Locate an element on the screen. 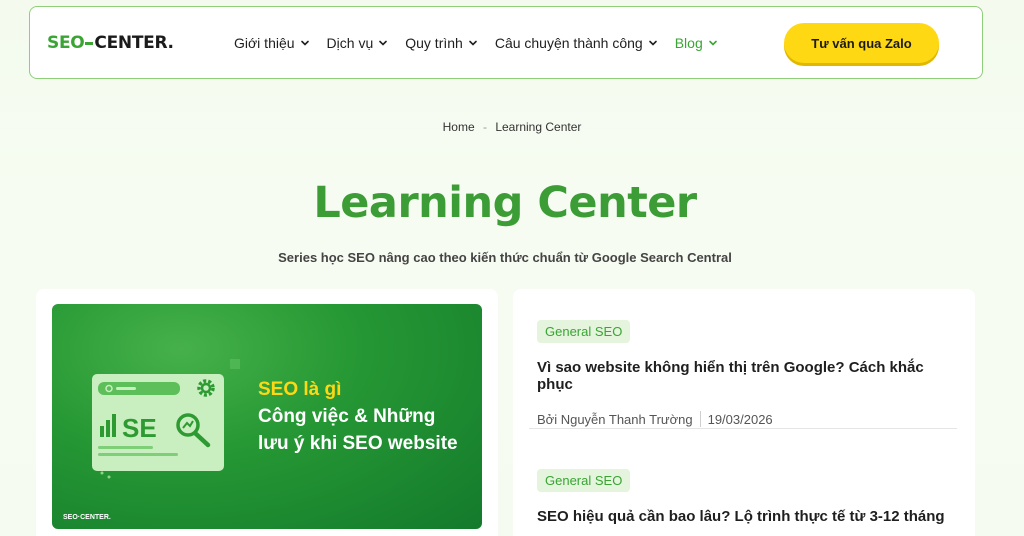  nav-label: Blog is located at coordinates (688, 43).